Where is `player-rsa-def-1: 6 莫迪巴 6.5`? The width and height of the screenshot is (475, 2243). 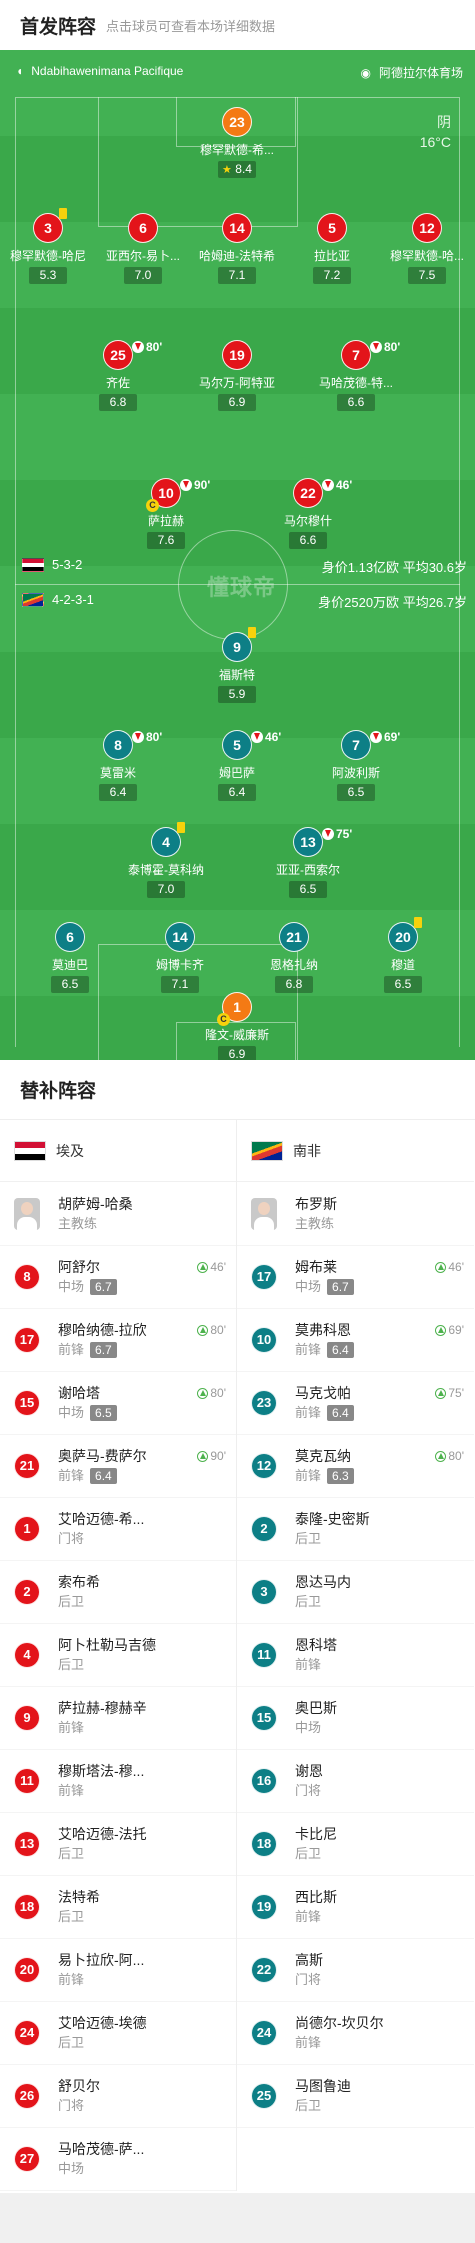 player-rsa-def-1: 6 莫迪巴 6.5 is located at coordinates (70, 957).